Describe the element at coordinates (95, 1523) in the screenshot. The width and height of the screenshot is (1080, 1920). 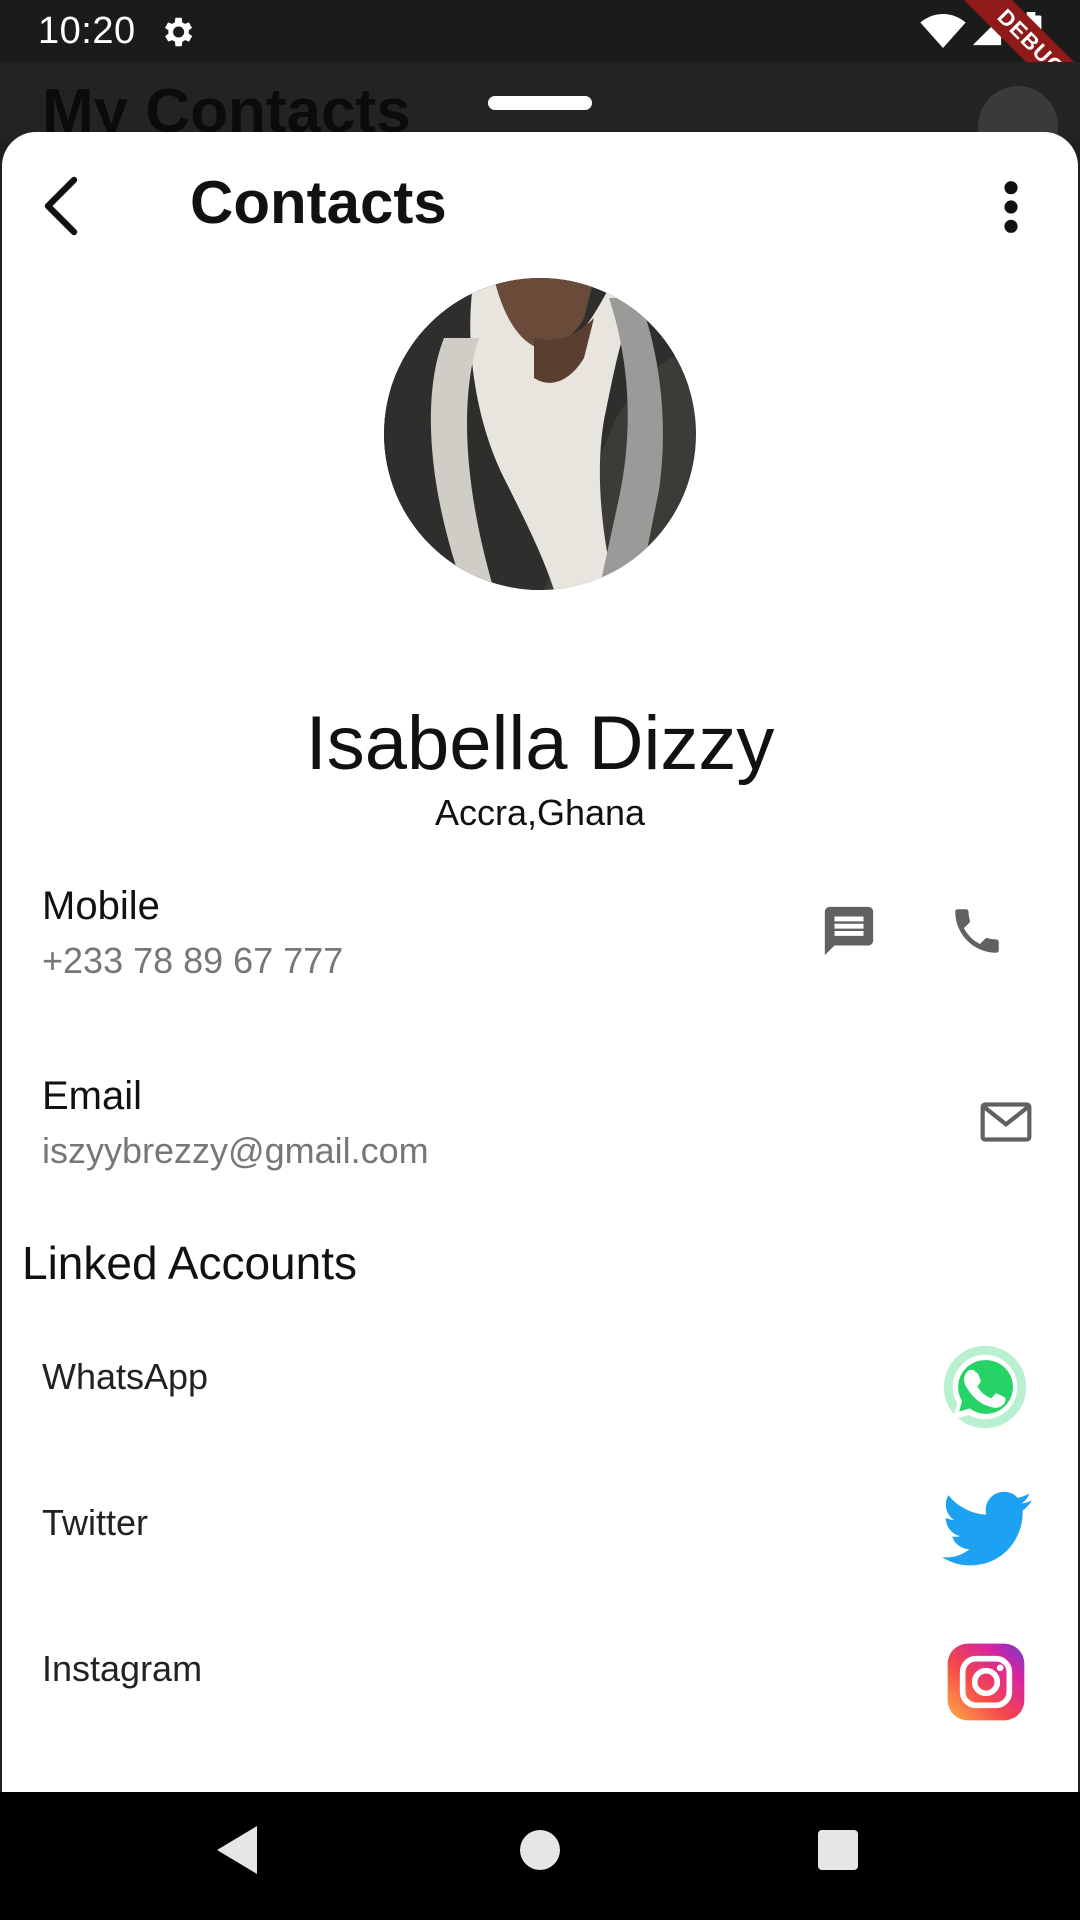
I see `twitter-label: Twitter` at that location.